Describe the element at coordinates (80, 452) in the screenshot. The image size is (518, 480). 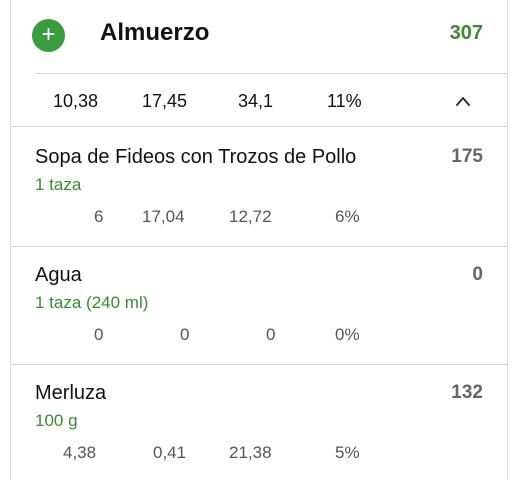
I see `food-fat: 4,38` at that location.